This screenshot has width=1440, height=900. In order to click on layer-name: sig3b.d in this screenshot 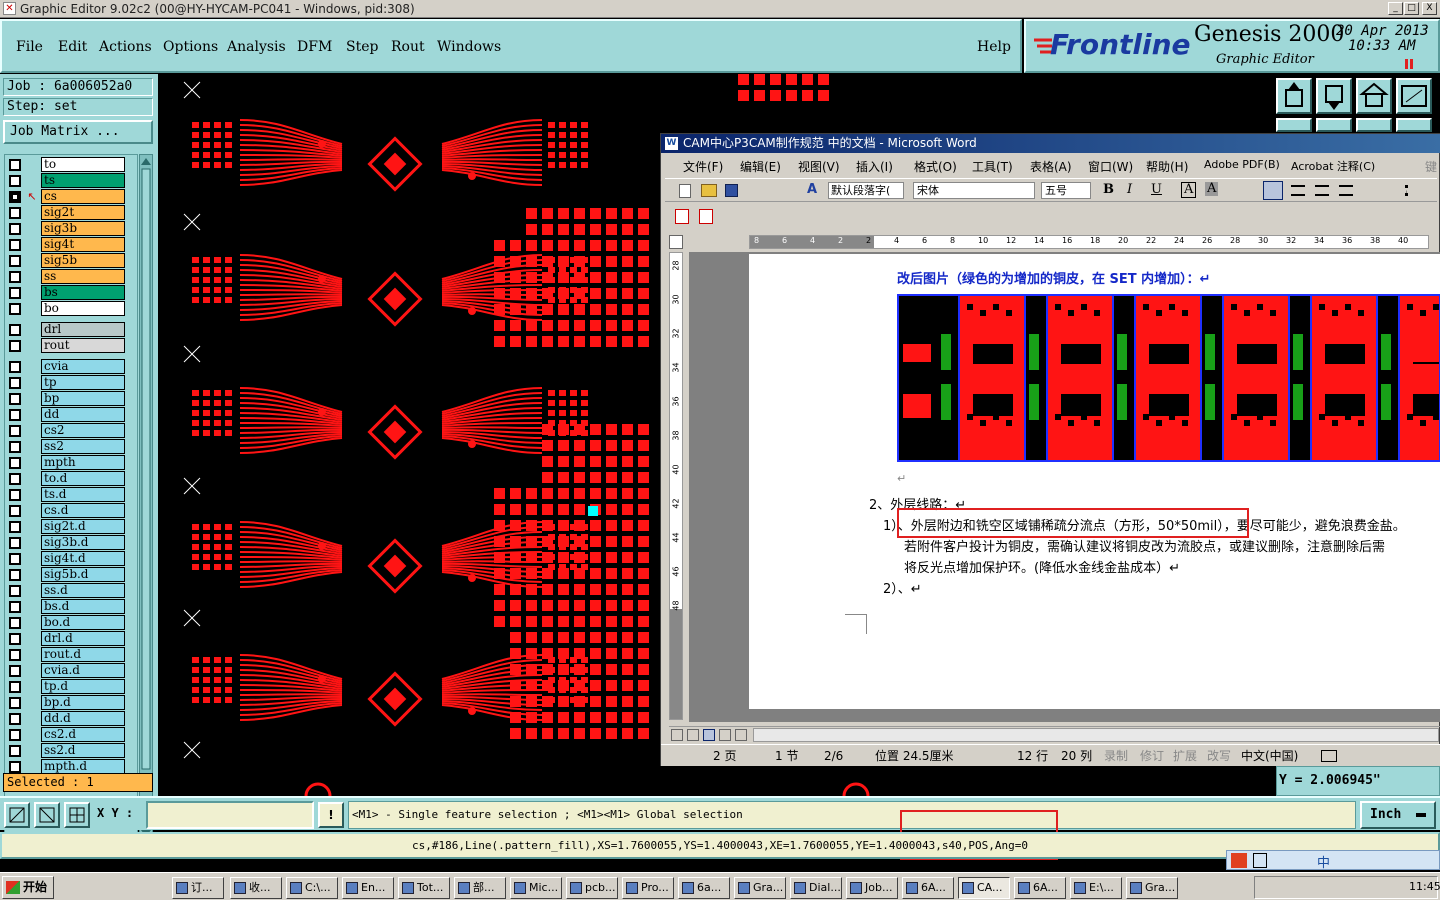, I will do `click(83, 542)`.